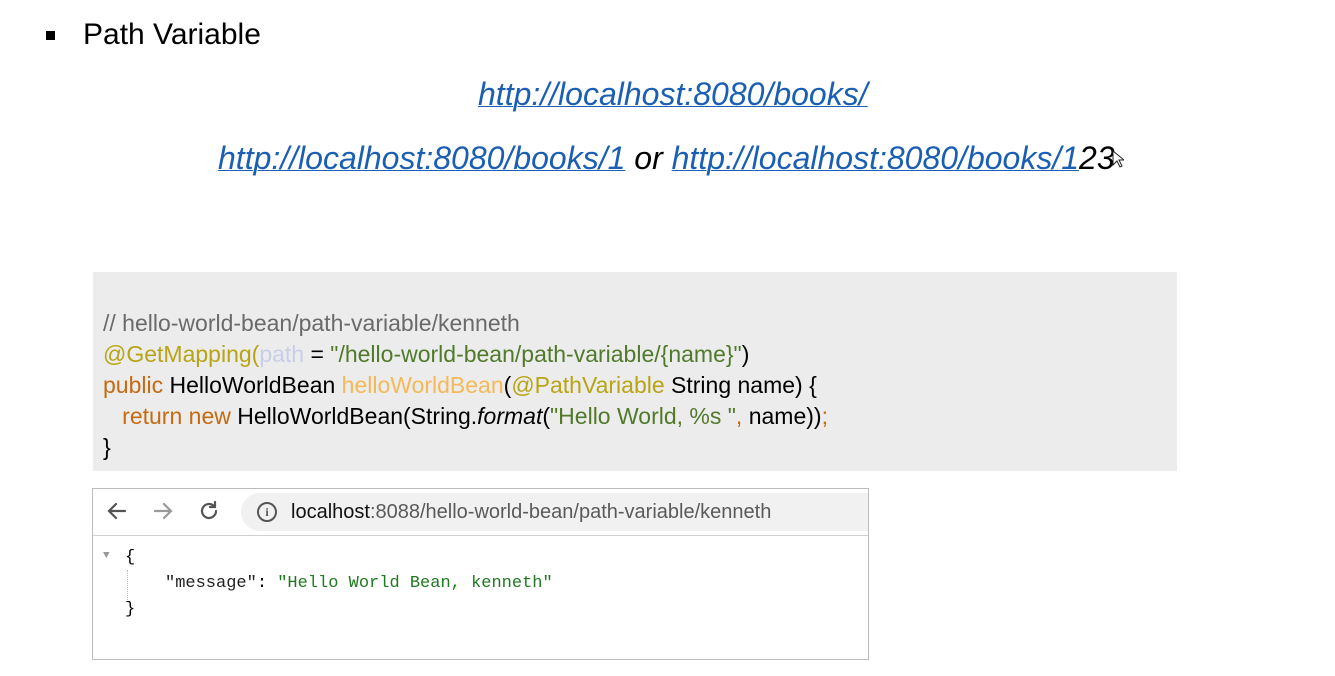 The image size is (1335, 676). I want to click on method-params: String name) {, so click(740, 385).